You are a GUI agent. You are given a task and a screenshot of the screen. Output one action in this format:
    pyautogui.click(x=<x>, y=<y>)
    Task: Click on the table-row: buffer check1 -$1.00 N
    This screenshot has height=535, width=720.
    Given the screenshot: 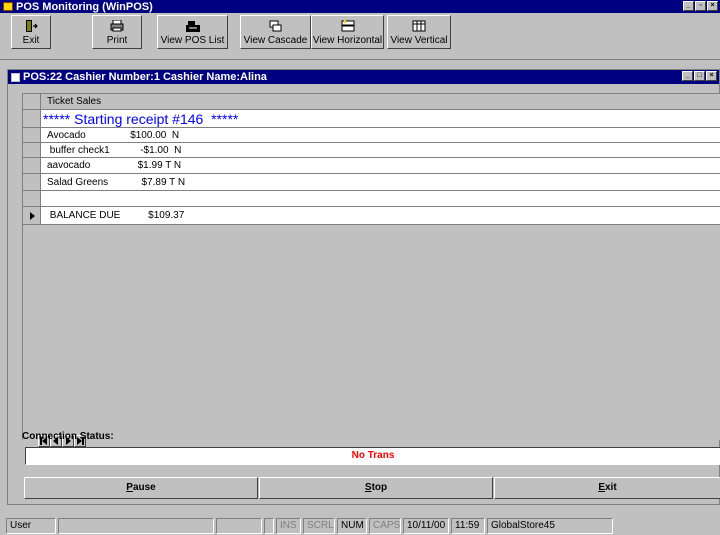 What is the action you would take?
    pyautogui.click(x=371, y=150)
    